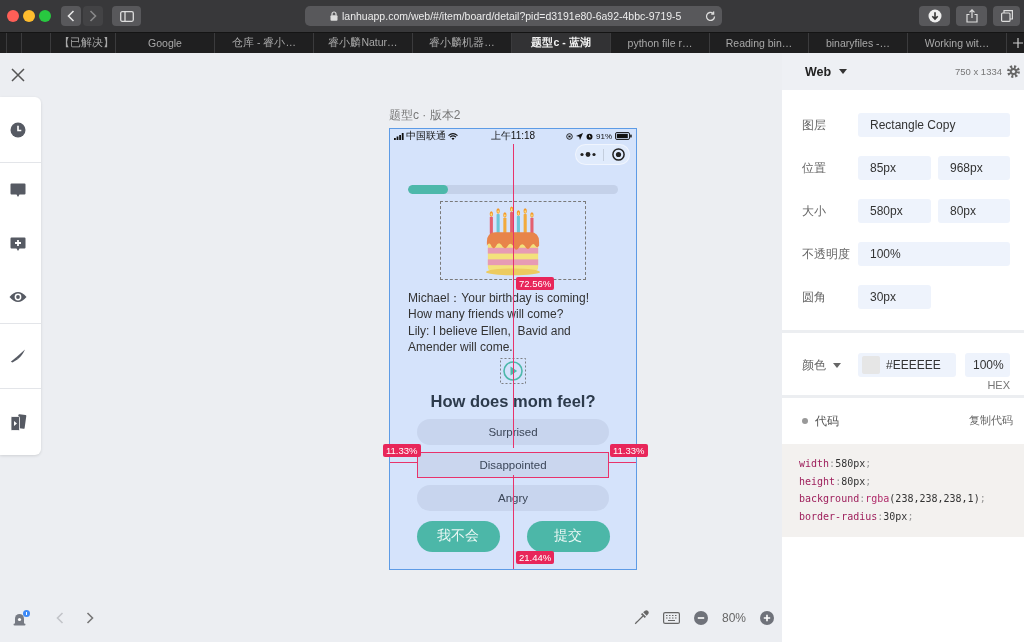 This screenshot has height=642, width=1024. What do you see at coordinates (589, 136) in the screenshot?
I see `alarm-icon` at bounding box center [589, 136].